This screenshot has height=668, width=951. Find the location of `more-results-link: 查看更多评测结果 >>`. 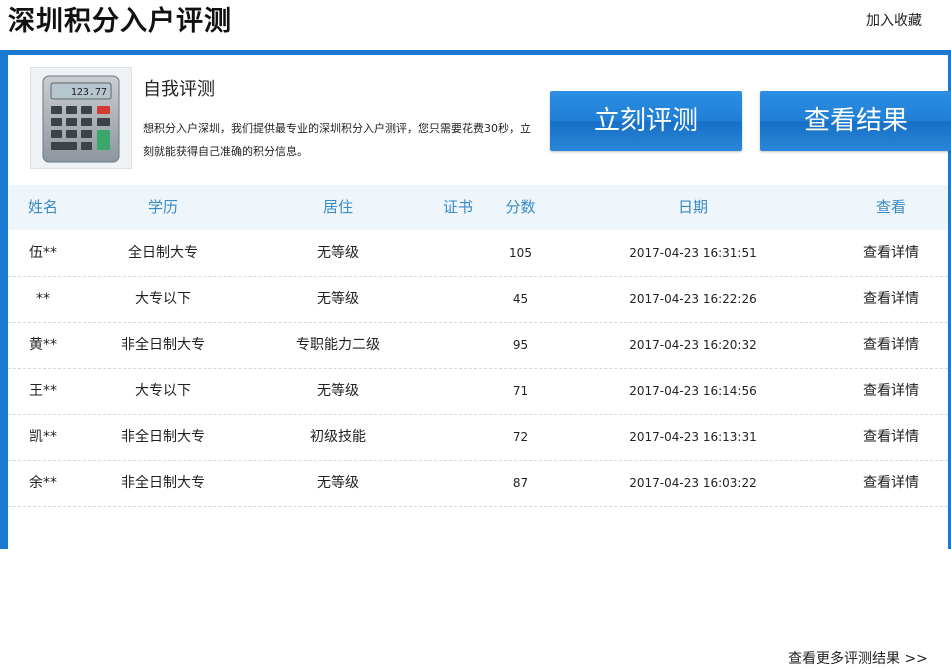

more-results-link: 查看更多评测结果 >> is located at coordinates (858, 658).